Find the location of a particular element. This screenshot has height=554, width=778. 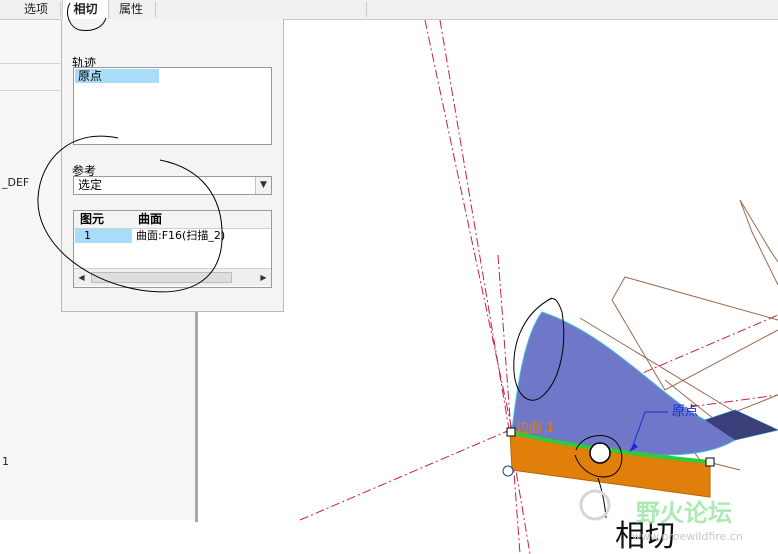

origin-marker is located at coordinates (508, 471).